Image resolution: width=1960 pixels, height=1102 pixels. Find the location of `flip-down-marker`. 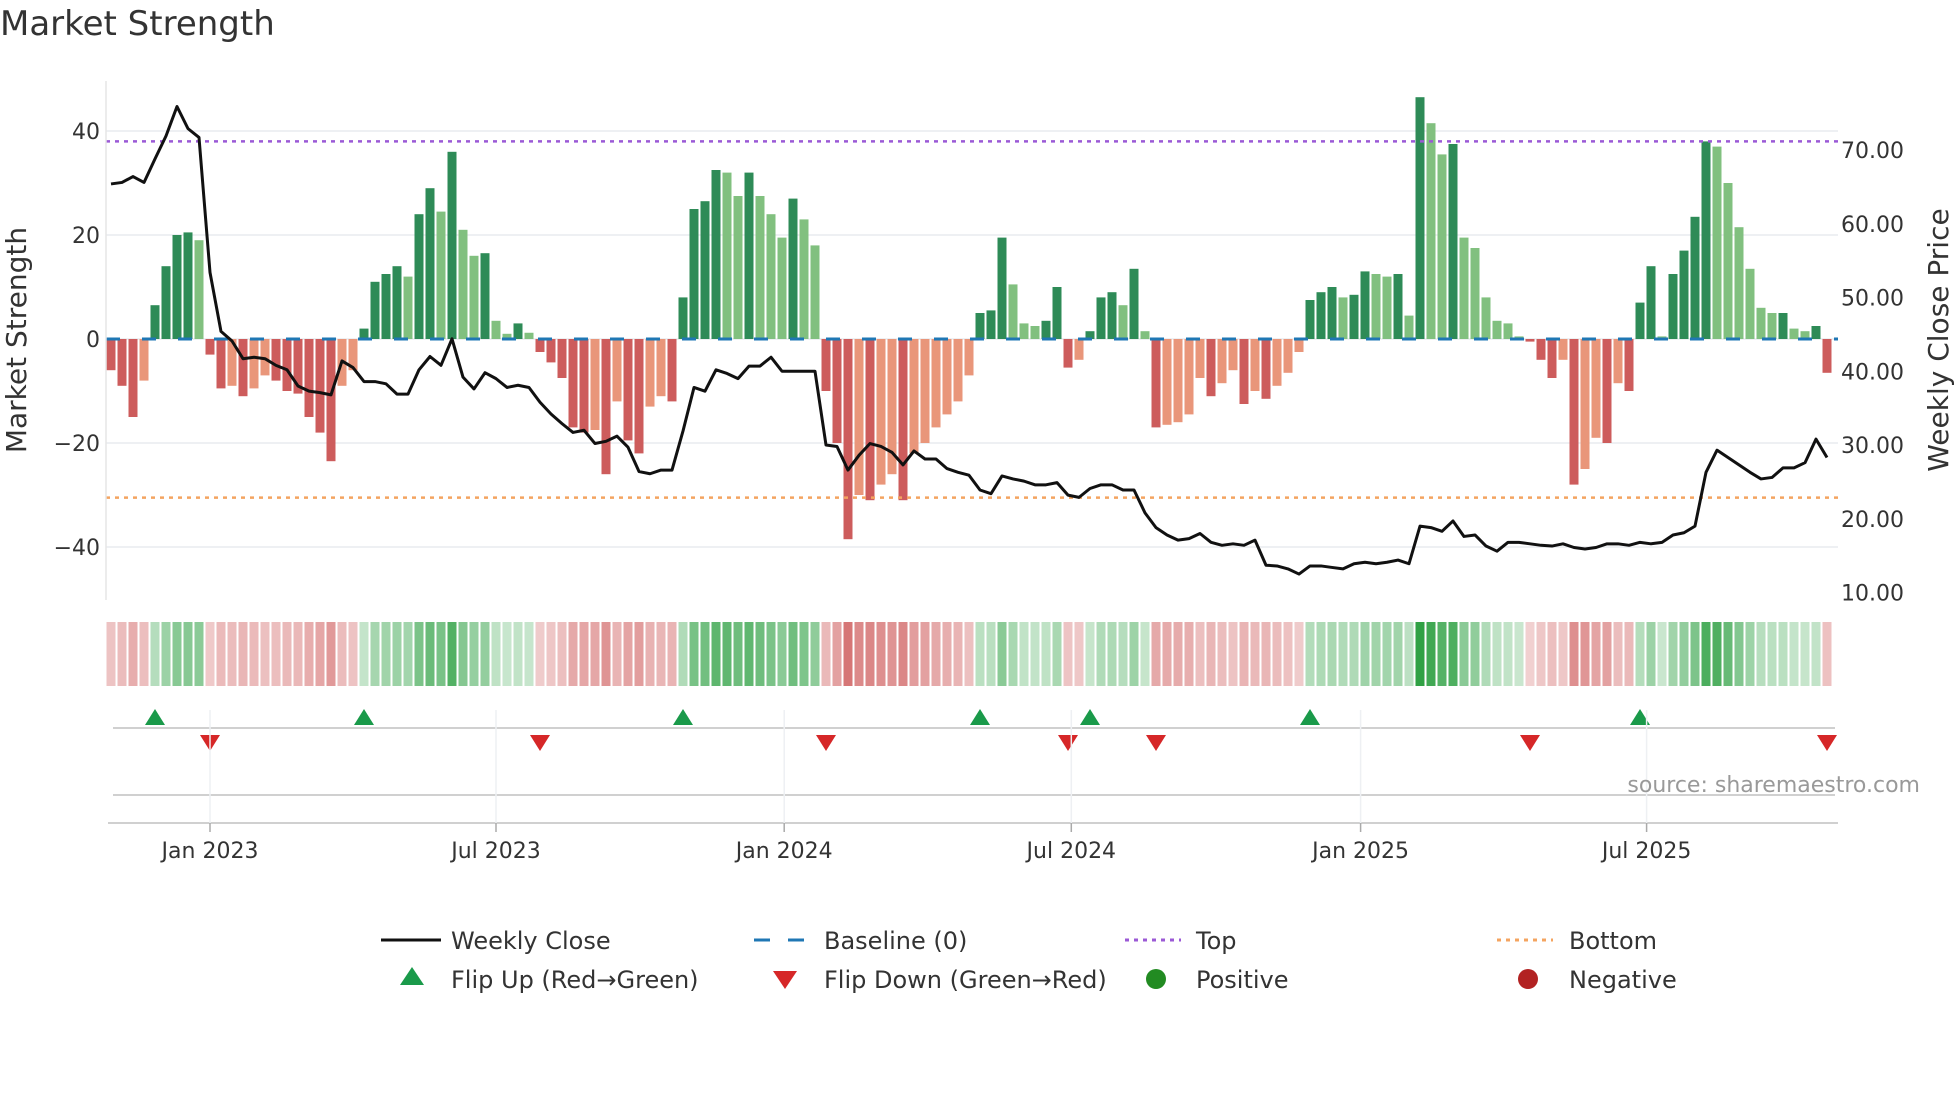

flip-down-marker is located at coordinates (1068, 743).